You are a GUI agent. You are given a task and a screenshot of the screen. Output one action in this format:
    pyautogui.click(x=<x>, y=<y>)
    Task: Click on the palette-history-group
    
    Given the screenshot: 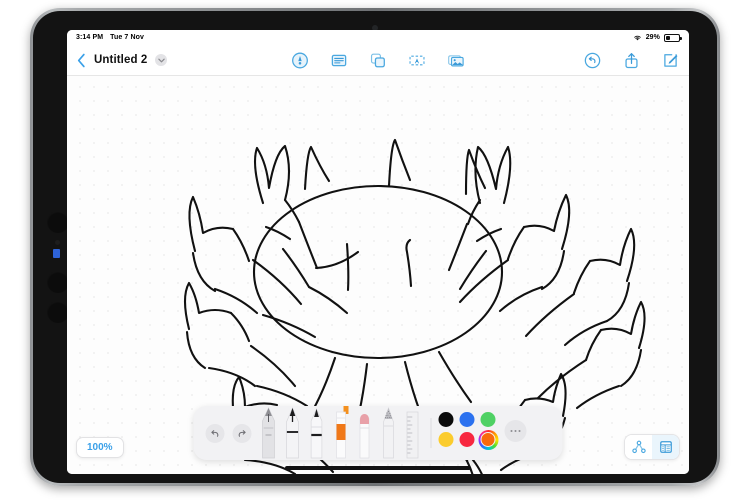 What is the action you would take?
    pyautogui.click(x=231, y=442)
    